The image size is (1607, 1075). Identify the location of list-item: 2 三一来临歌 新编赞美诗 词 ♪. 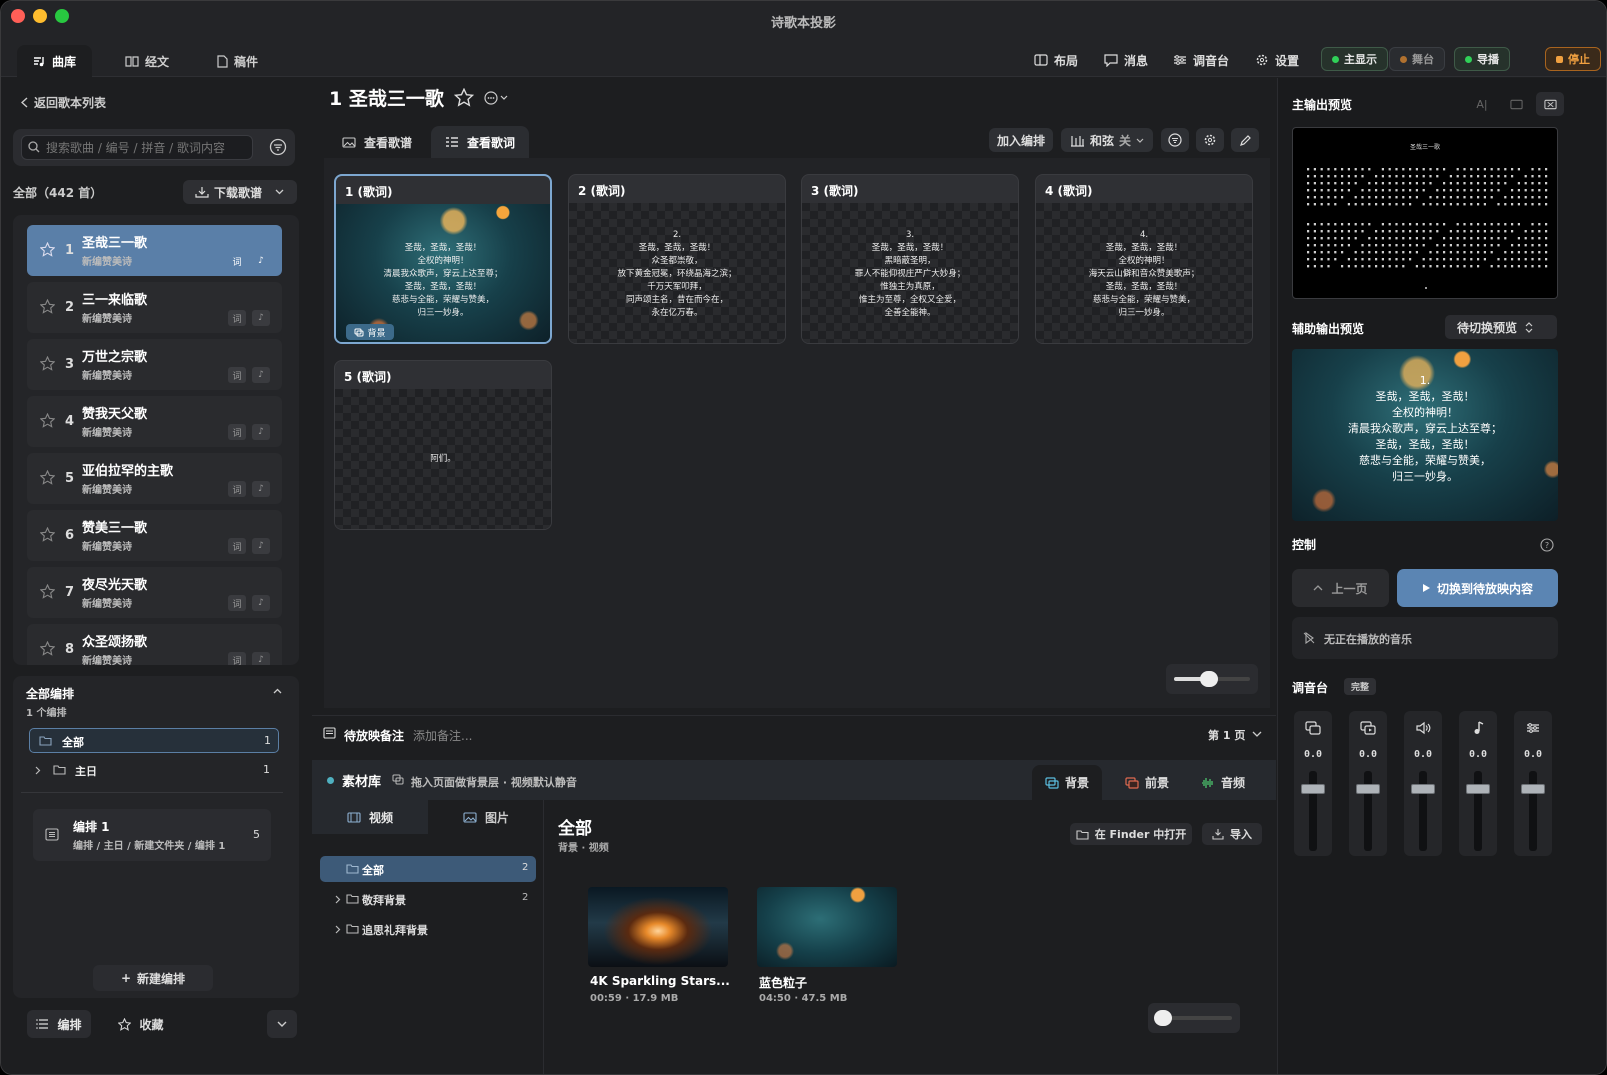
(154, 307).